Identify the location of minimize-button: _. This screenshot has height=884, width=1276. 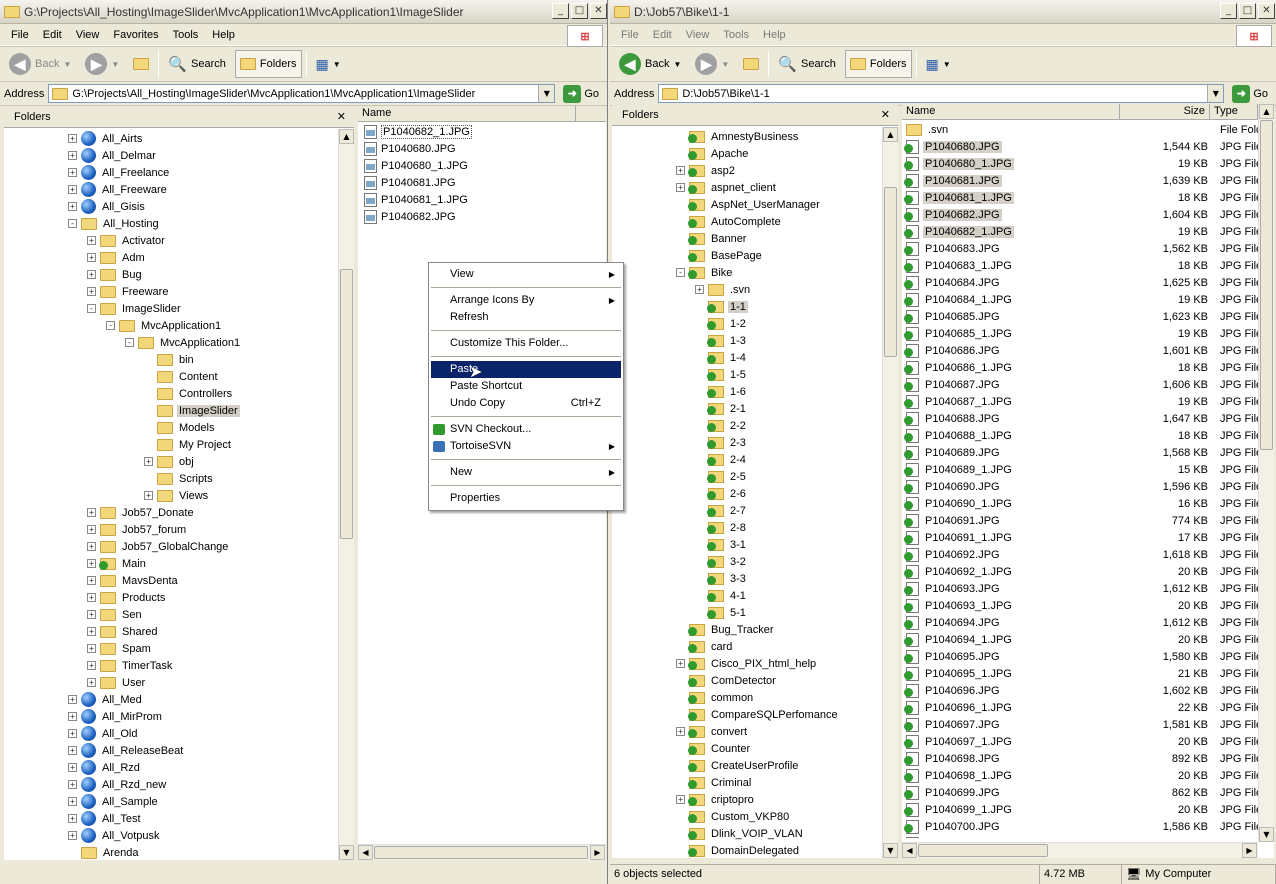
(560, 11).